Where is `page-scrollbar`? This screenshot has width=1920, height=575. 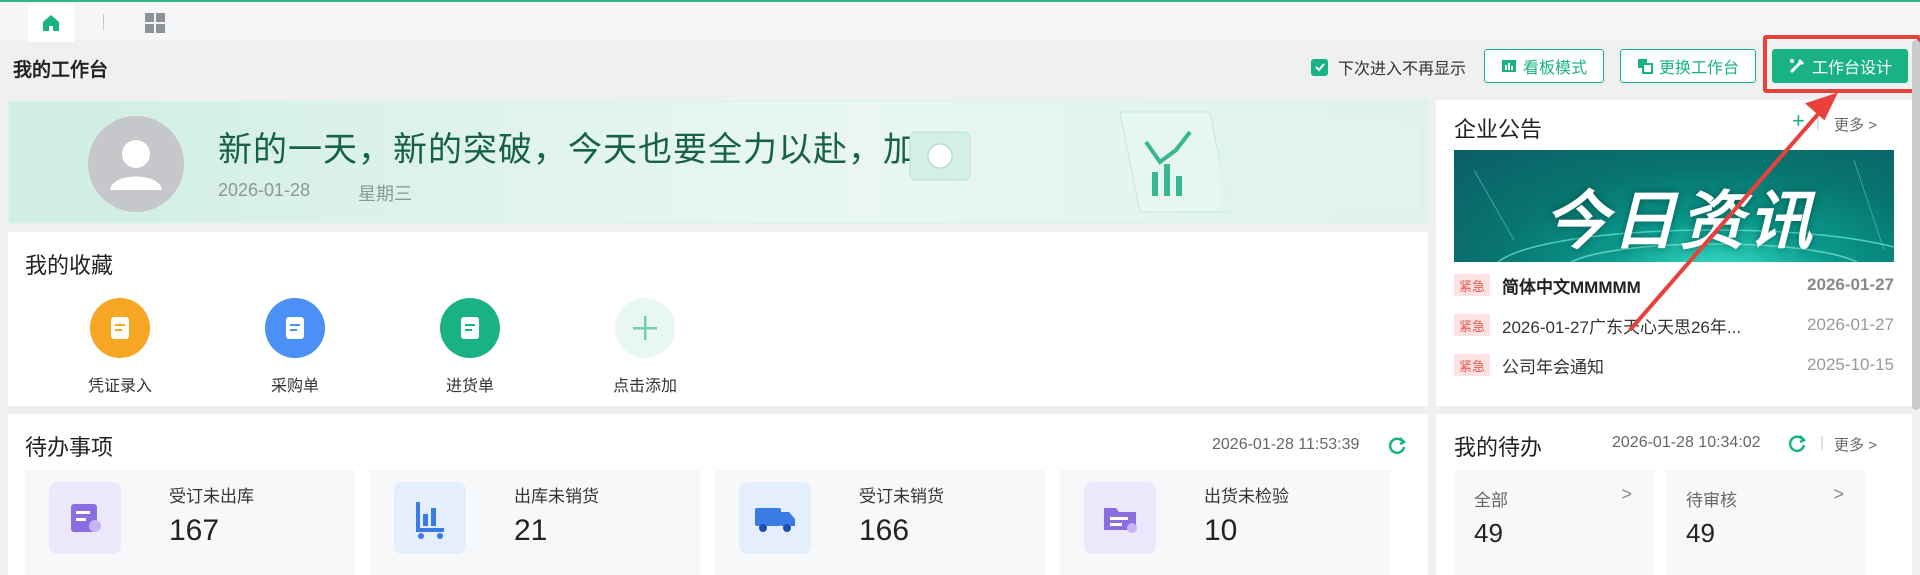
page-scrollbar is located at coordinates (1916, 225).